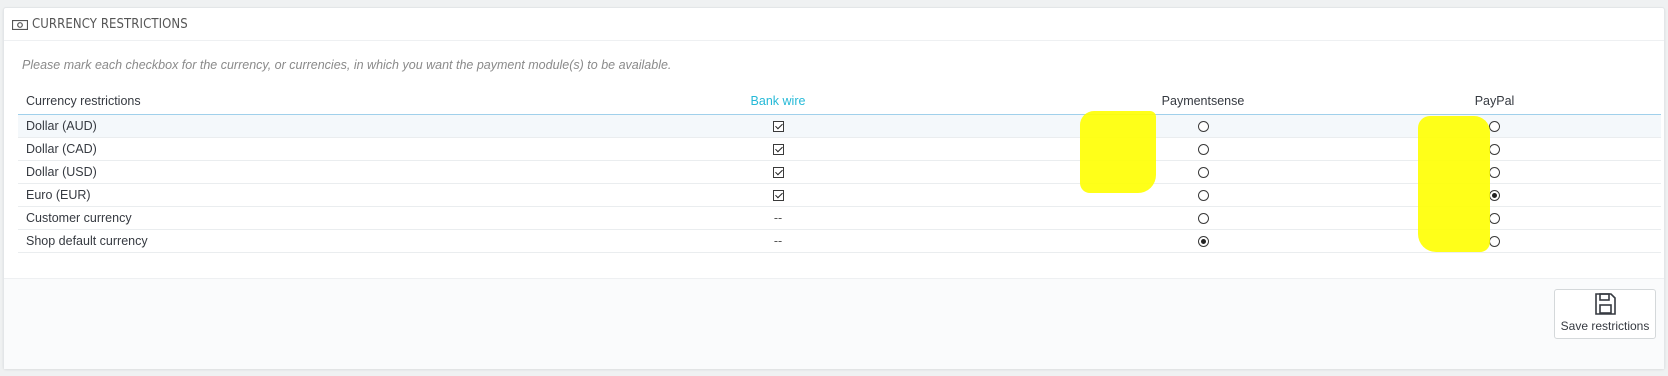 This screenshot has width=1668, height=376. Describe the element at coordinates (1494, 101) in the screenshot. I see `header-paypal: PayPal` at that location.